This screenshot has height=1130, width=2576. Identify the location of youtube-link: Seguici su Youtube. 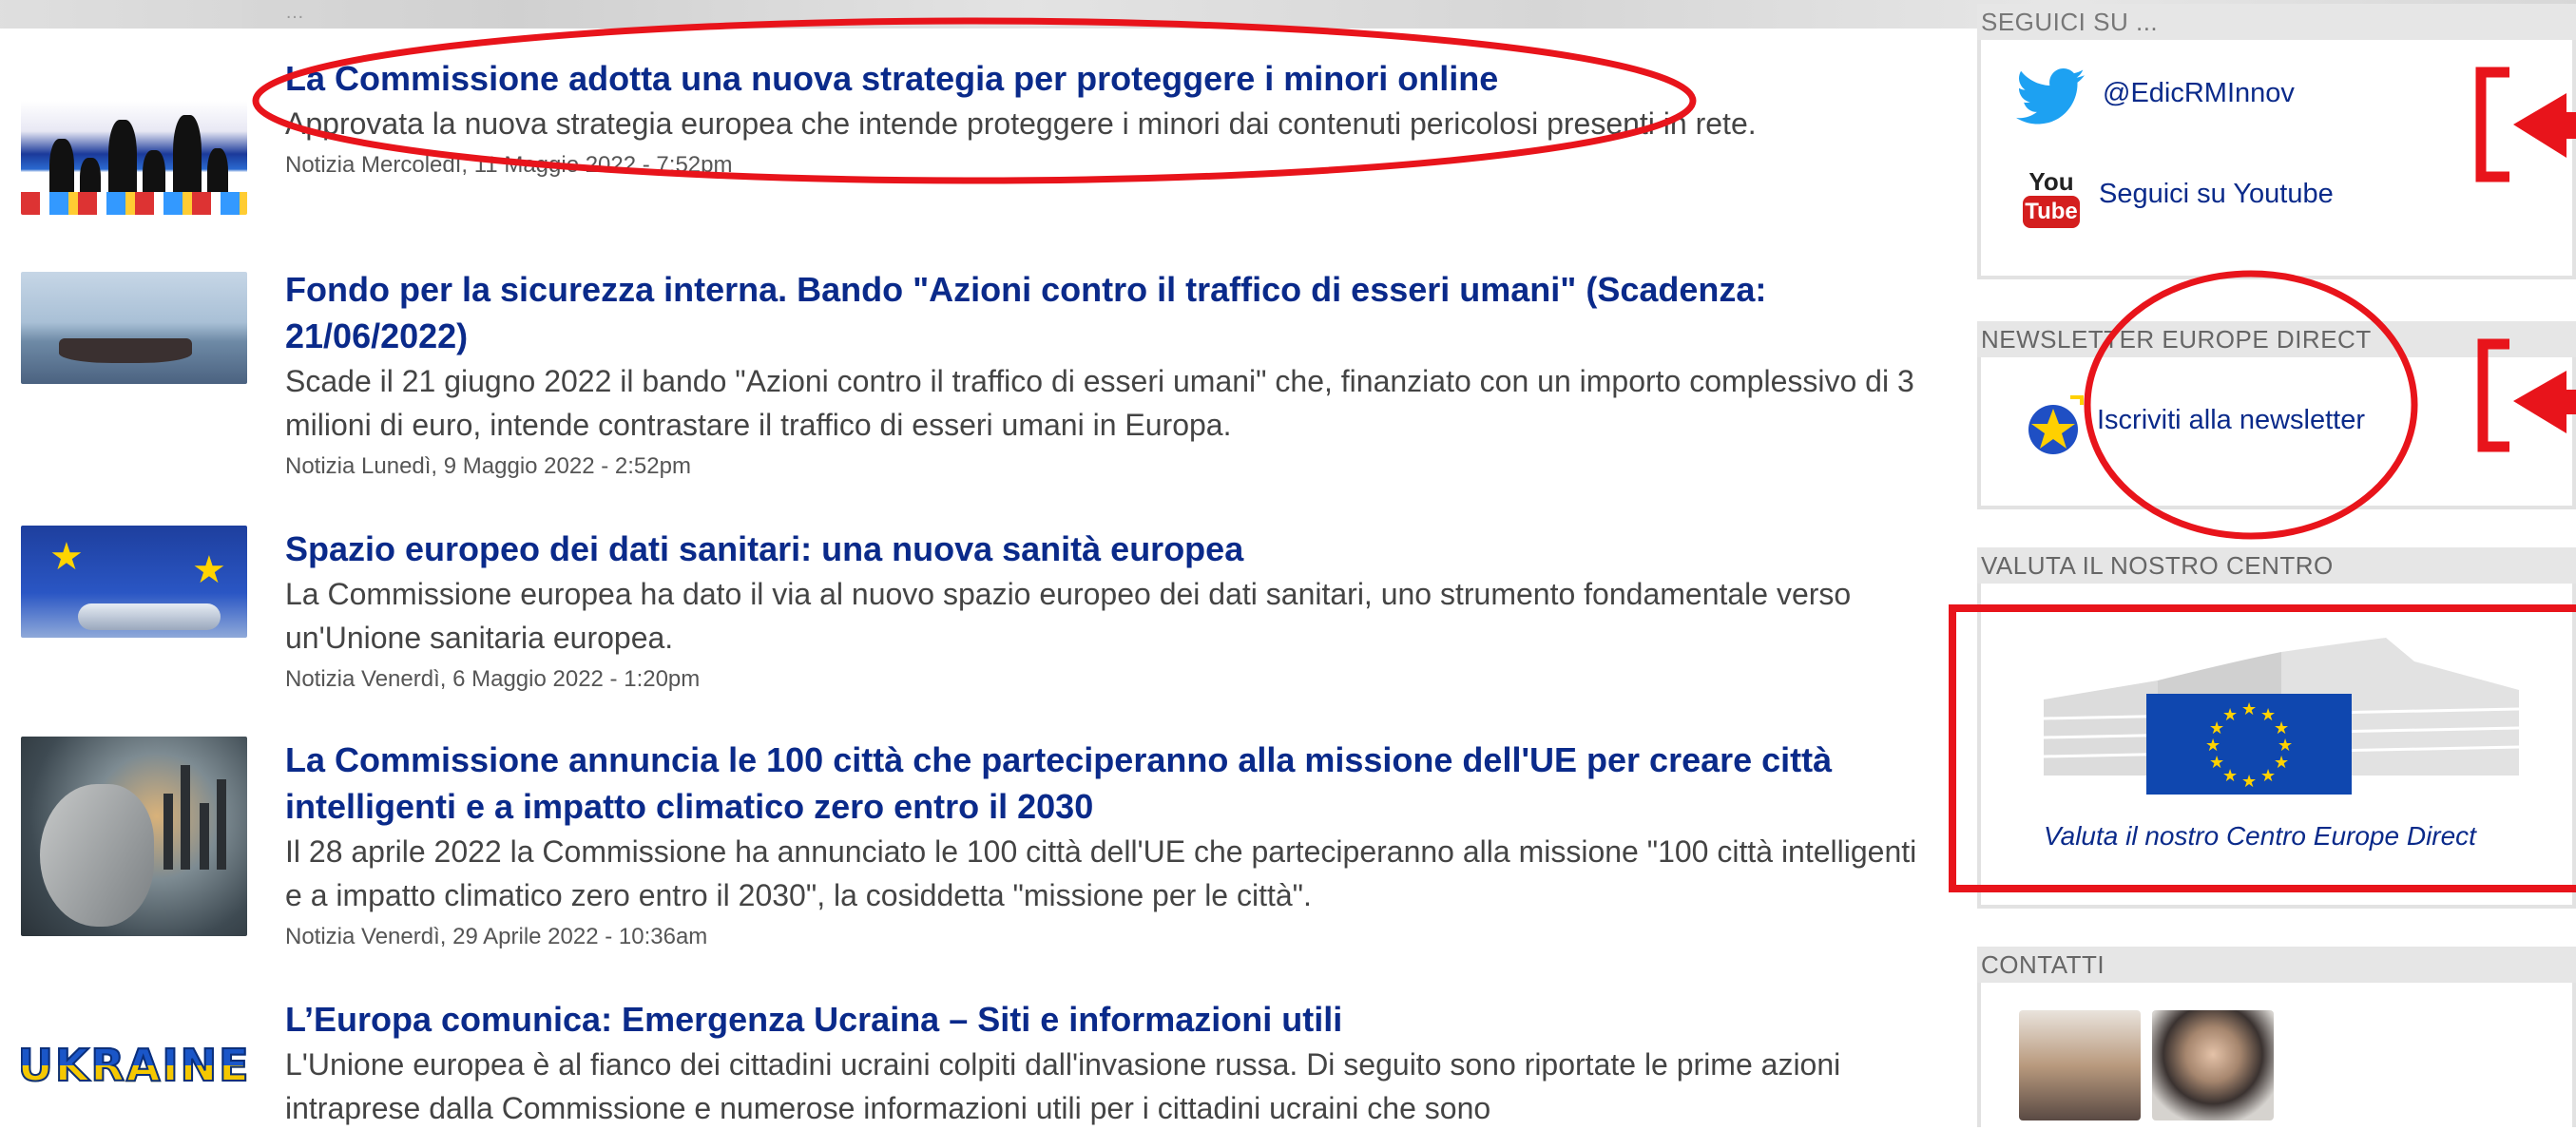
(2216, 194).